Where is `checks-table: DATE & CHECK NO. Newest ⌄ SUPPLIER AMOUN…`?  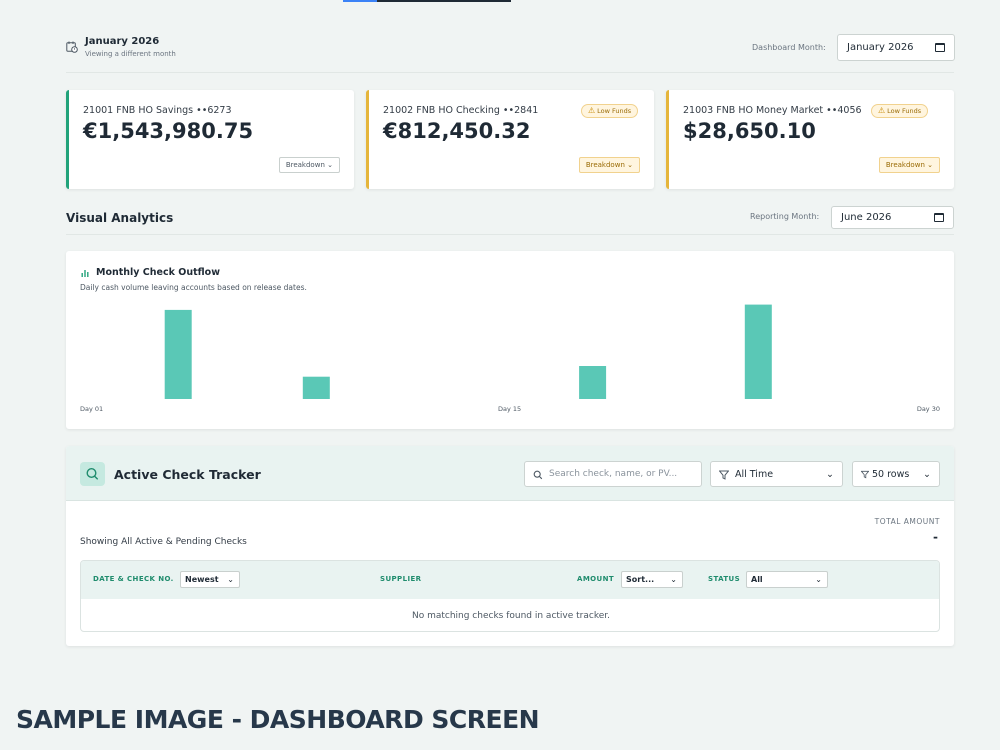 checks-table: DATE & CHECK NO. Newest ⌄ SUPPLIER AMOUN… is located at coordinates (510, 596).